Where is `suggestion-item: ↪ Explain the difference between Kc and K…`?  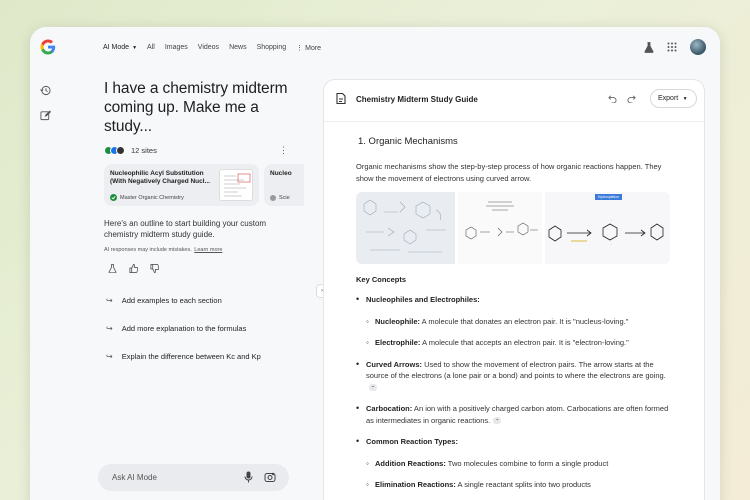 suggestion-item: ↪ Explain the difference between Kc and K… is located at coordinates (199, 356).